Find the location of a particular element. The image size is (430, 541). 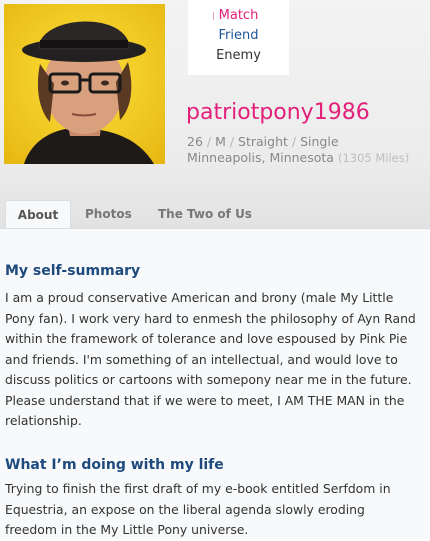

profile-orientation: Straight is located at coordinates (263, 141).